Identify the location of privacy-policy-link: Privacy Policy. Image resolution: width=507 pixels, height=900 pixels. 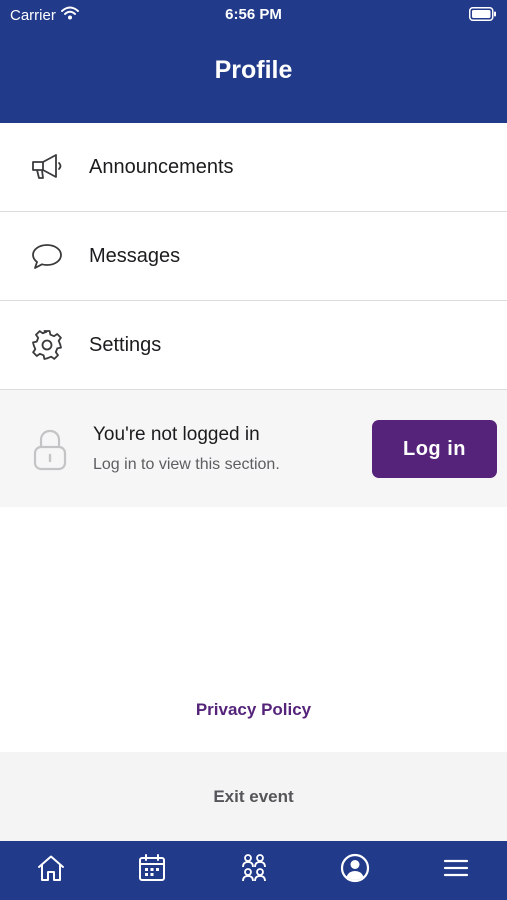
(253, 710).